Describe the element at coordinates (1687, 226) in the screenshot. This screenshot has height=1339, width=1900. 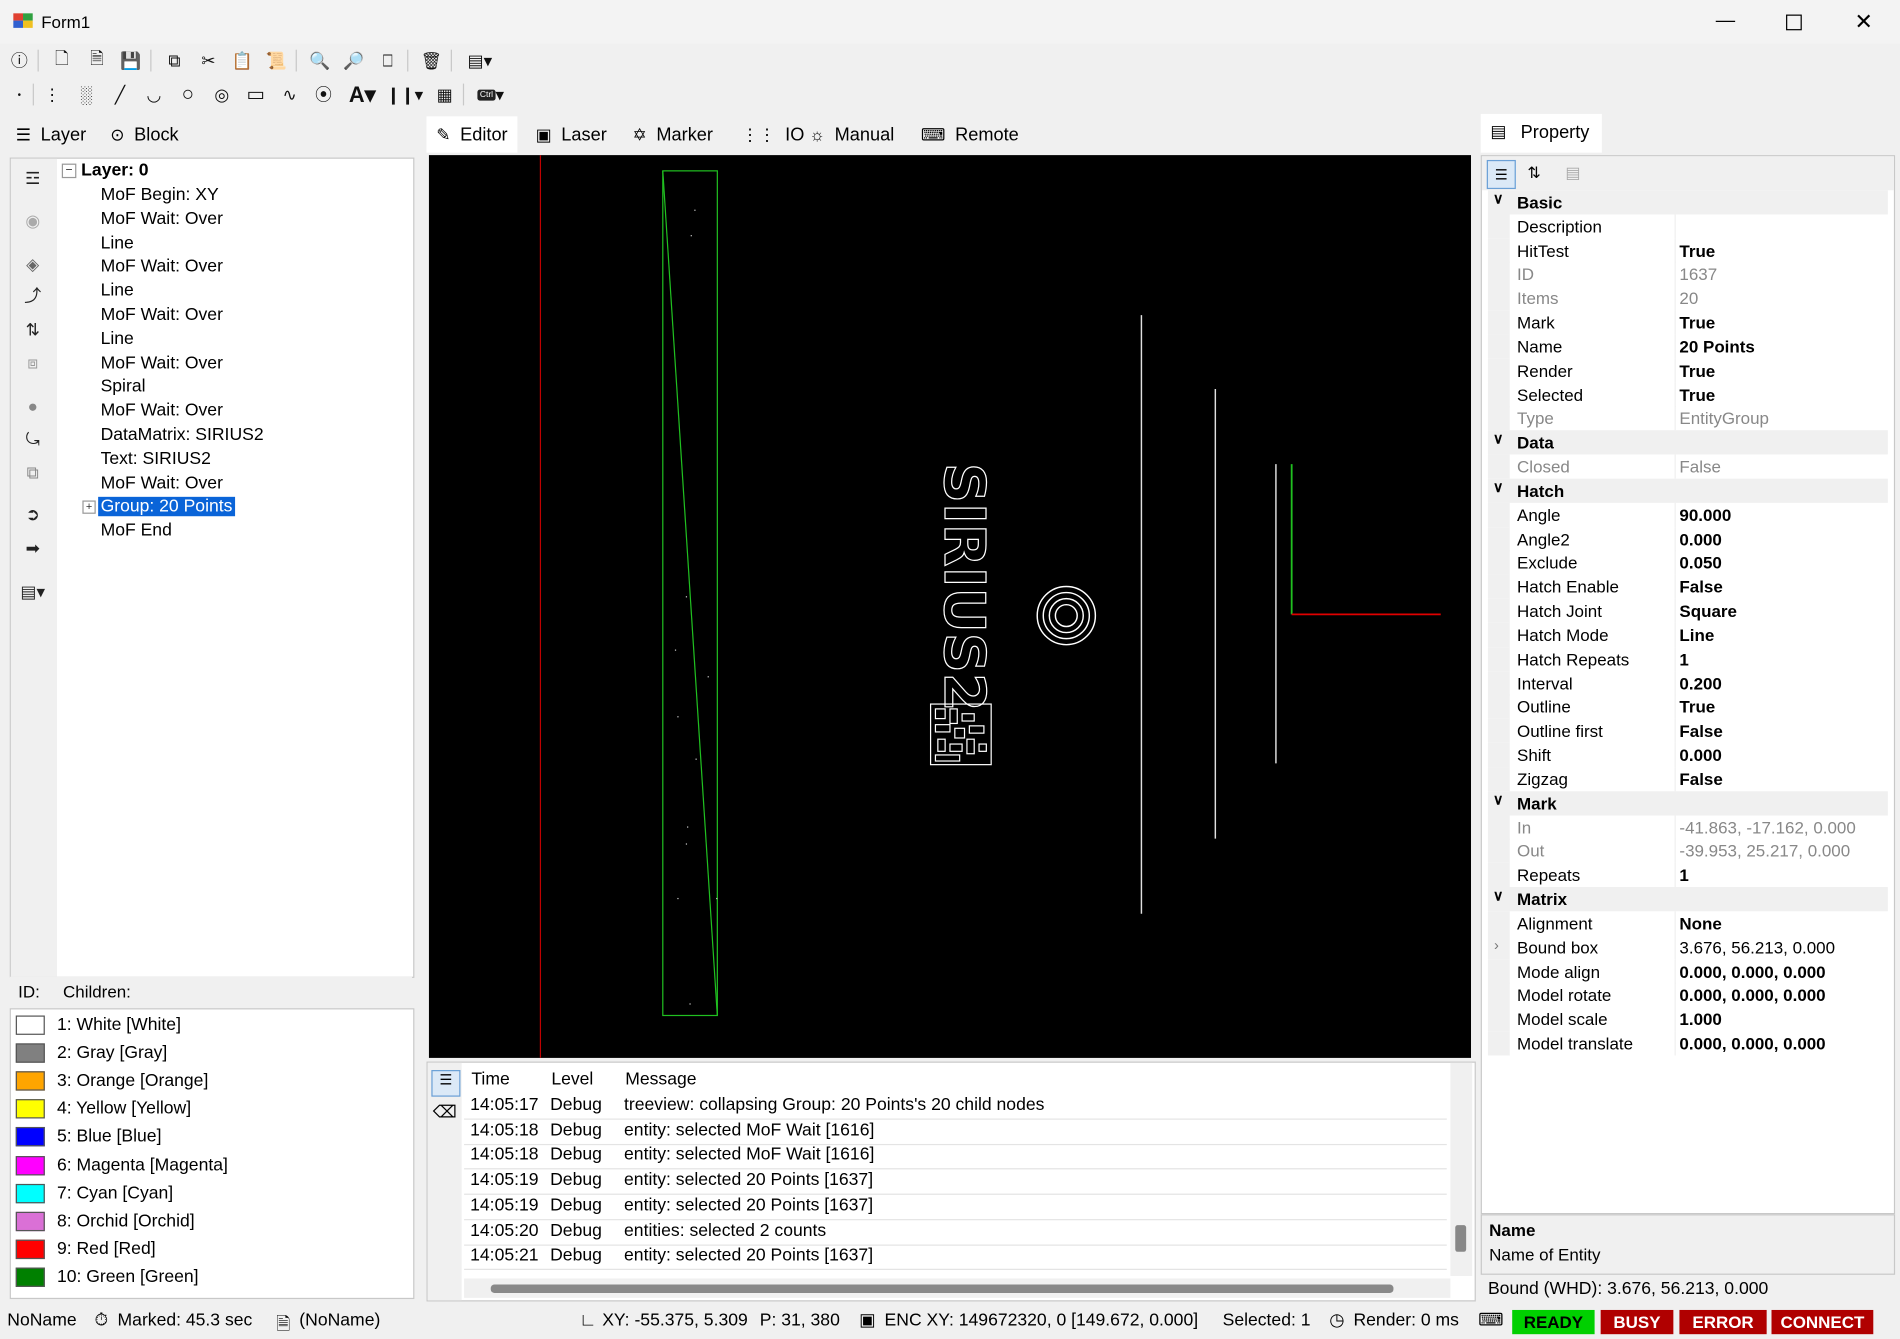
I see `property-row: Description` at that location.